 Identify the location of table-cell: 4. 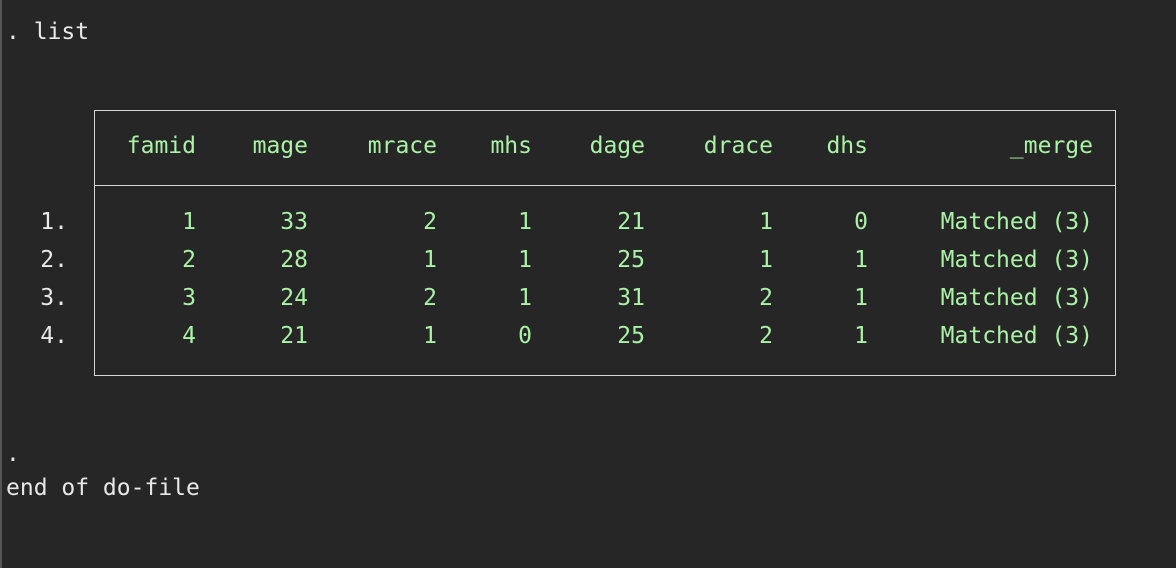
(189, 336).